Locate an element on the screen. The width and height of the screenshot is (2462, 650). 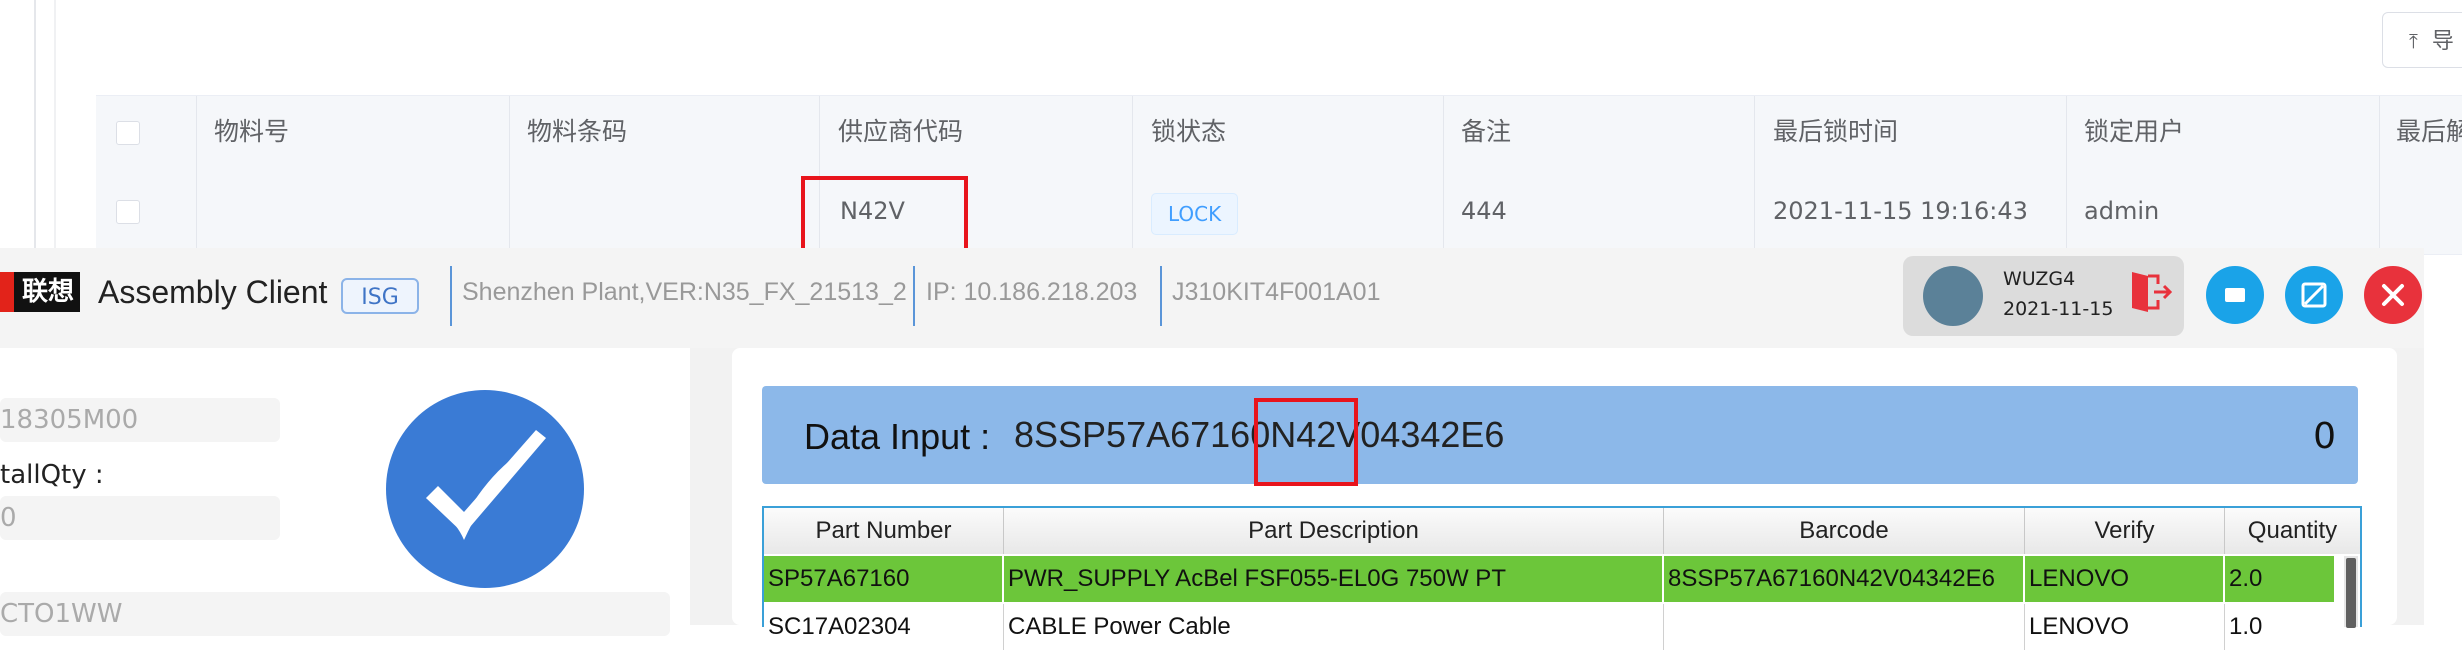
export-button-label: 导 is located at coordinates (2442, 41).